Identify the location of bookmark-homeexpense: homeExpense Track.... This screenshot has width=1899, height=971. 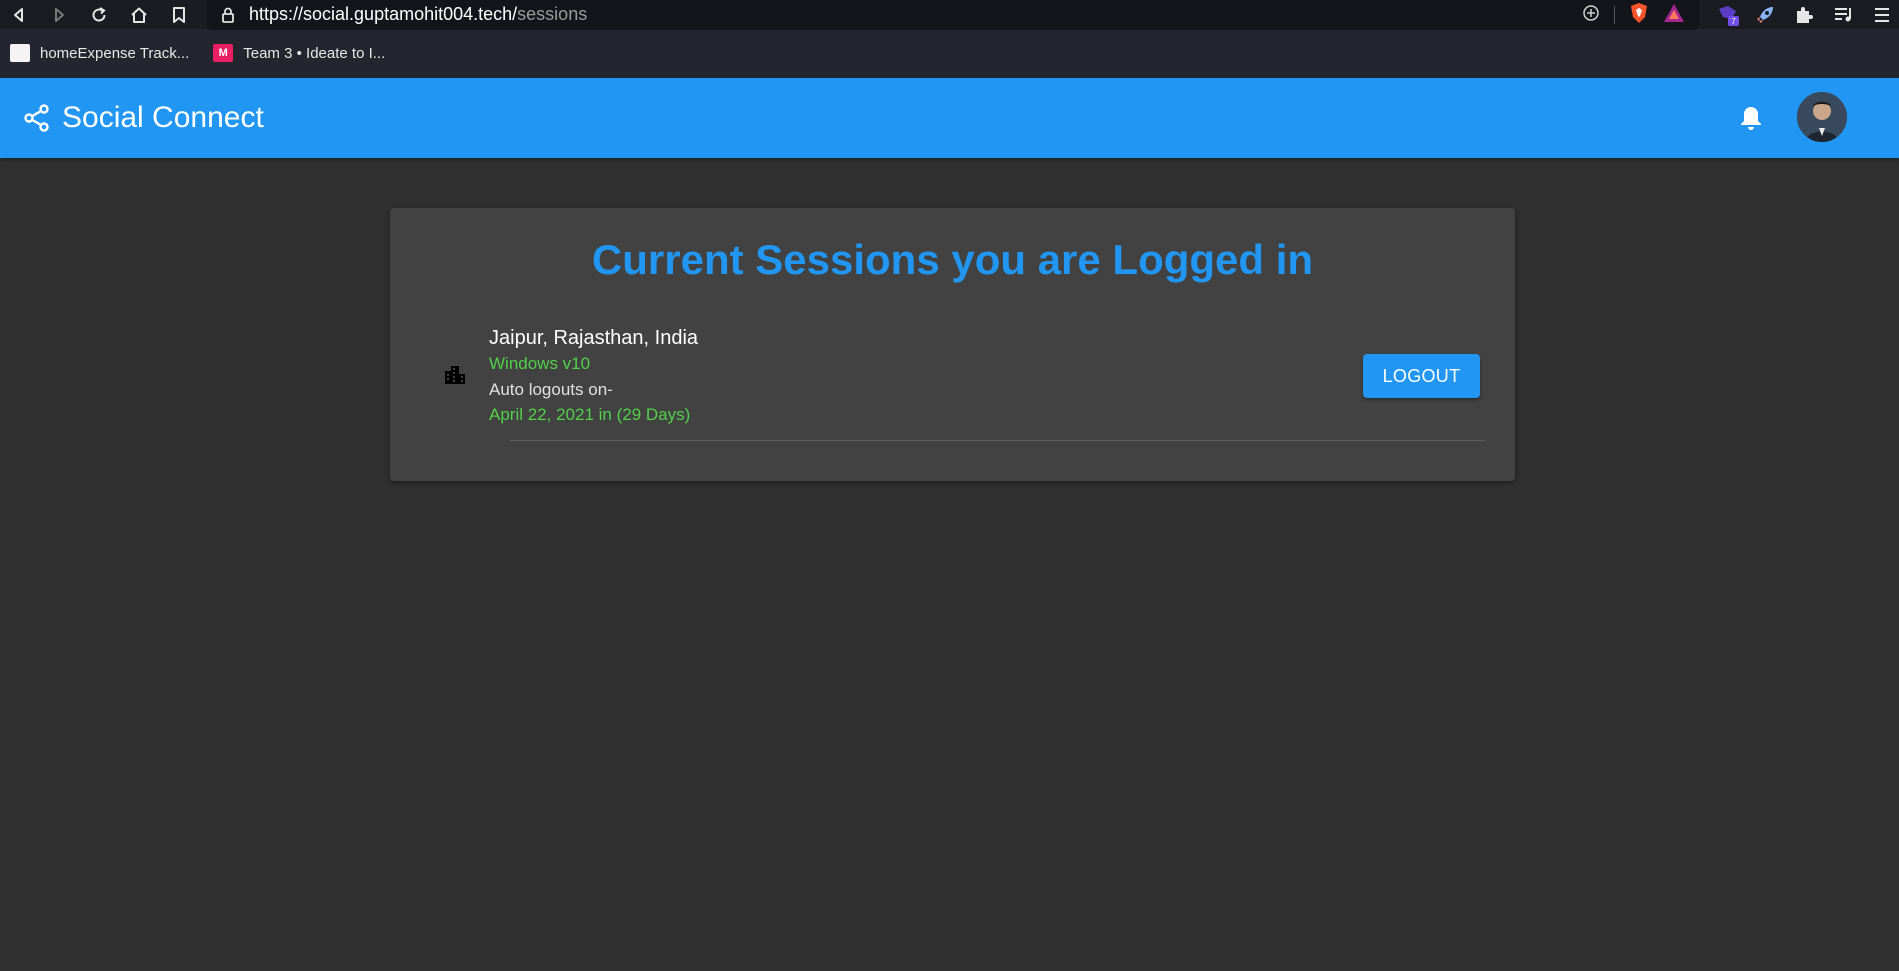
(99, 53).